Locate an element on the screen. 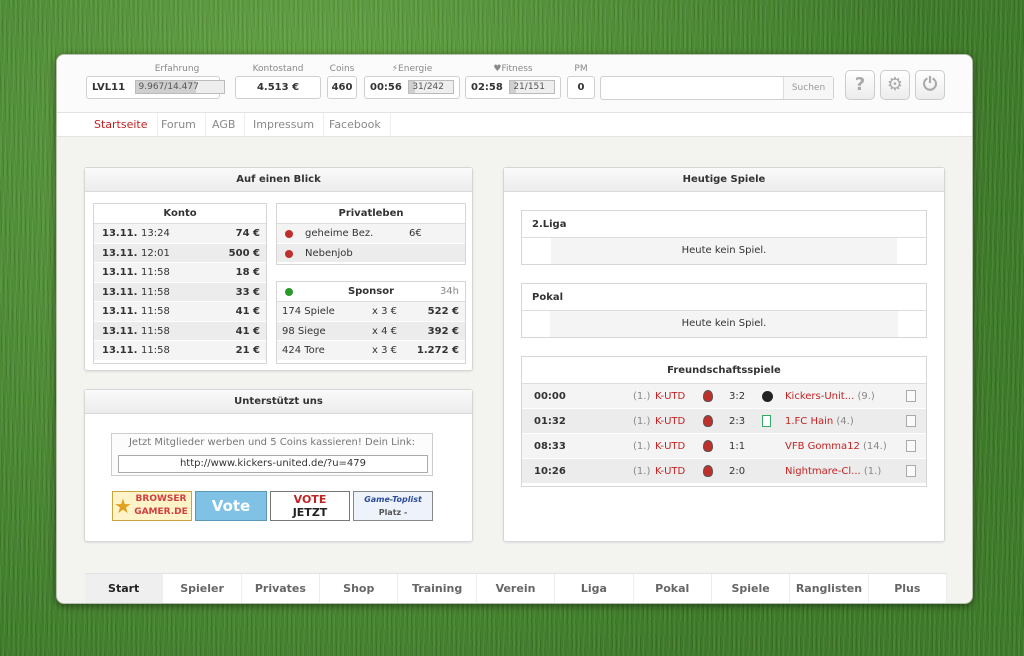 Image resolution: width=1024 pixels, height=656 pixels. bottom-nav-liga: Liga is located at coordinates (594, 588).